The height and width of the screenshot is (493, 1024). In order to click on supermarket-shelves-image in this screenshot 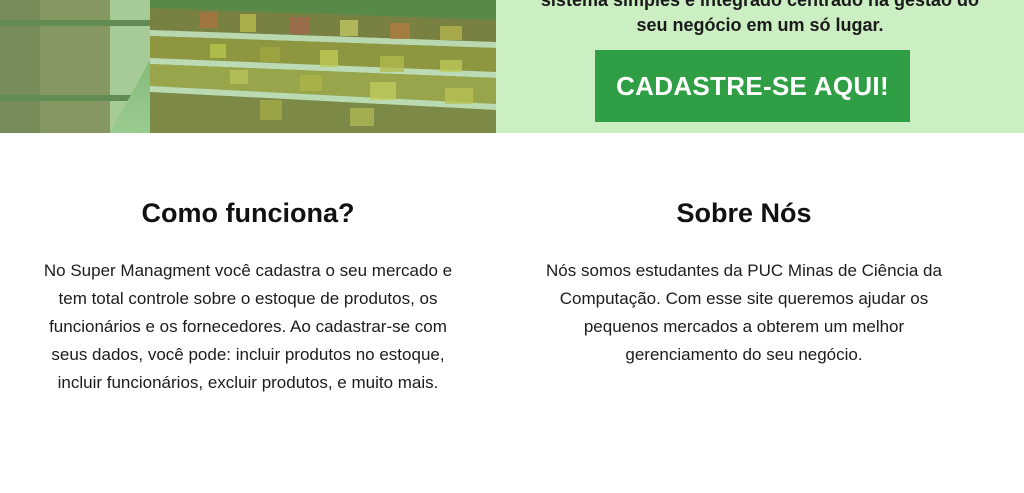, I will do `click(248, 66)`.